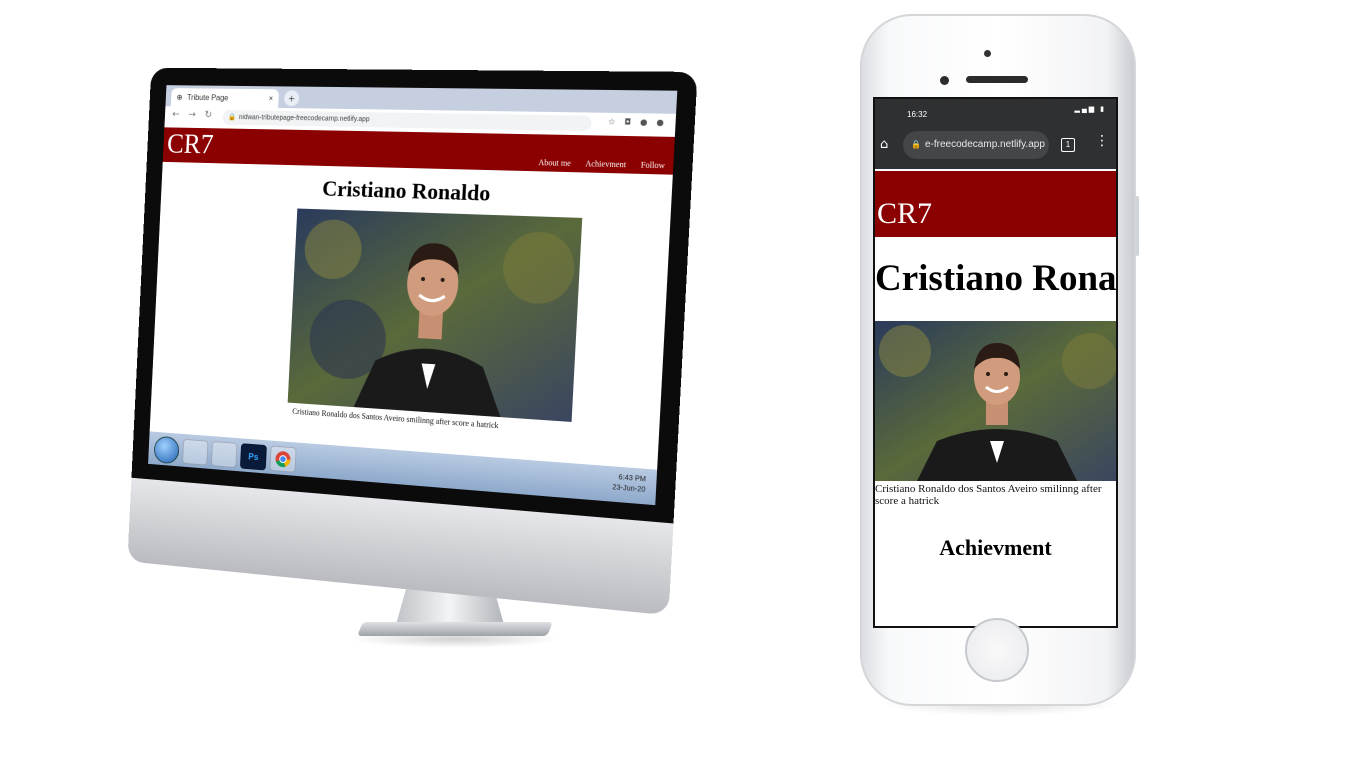 The image size is (1366, 768). I want to click on side-button, so click(1137, 226).